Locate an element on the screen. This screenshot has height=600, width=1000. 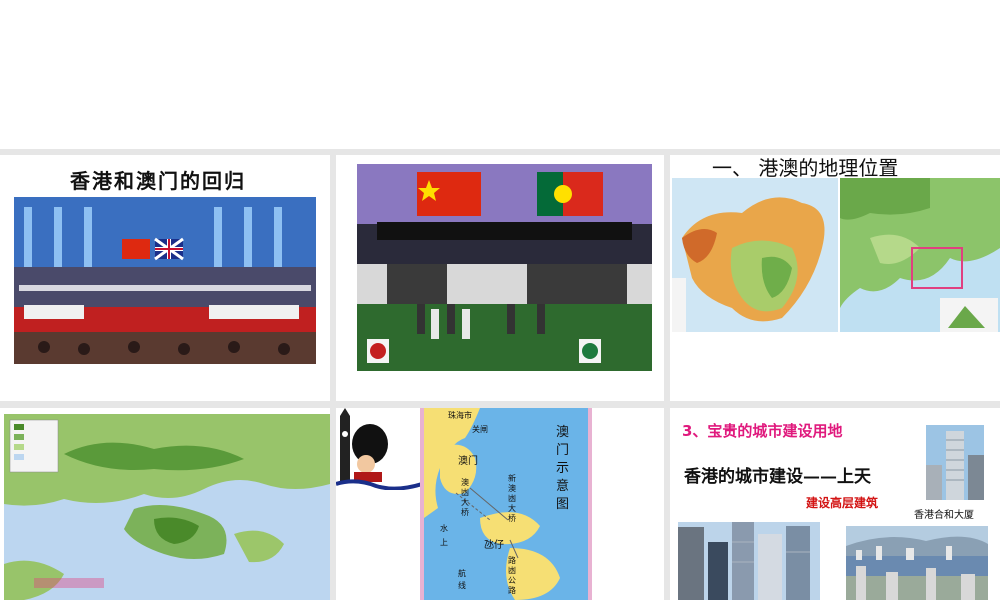
slide-3-heading: 一、 港澳的地理位置 is located at coordinates (805, 168).